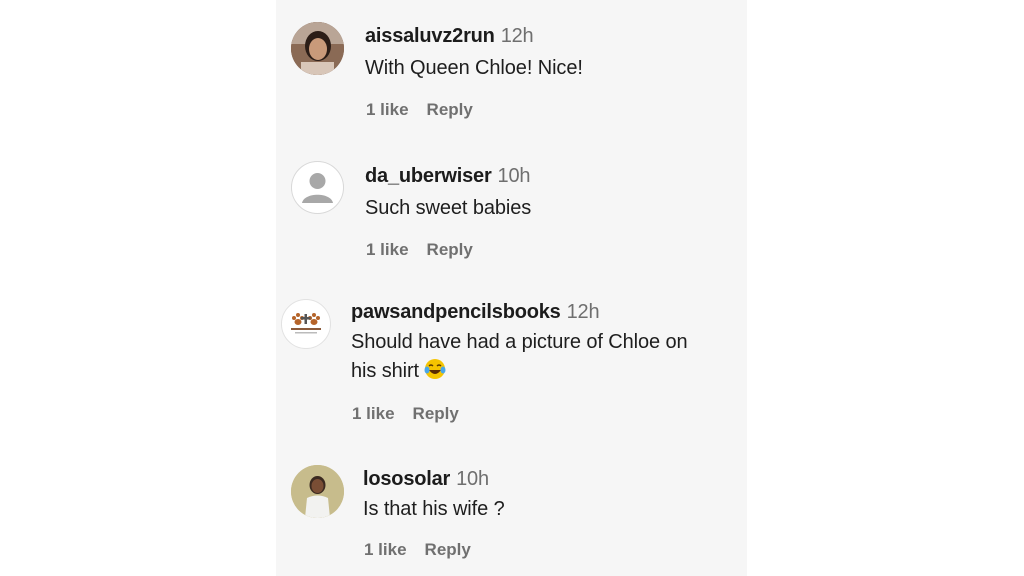 This screenshot has height=576, width=1024. Describe the element at coordinates (448, 176) in the screenshot. I see `comment-username: da_uberwiser 10h` at that location.